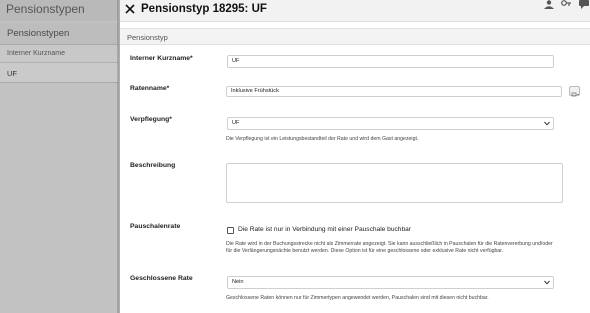  I want to click on kurzname-label: Interner Kurzname*, so click(161, 58).